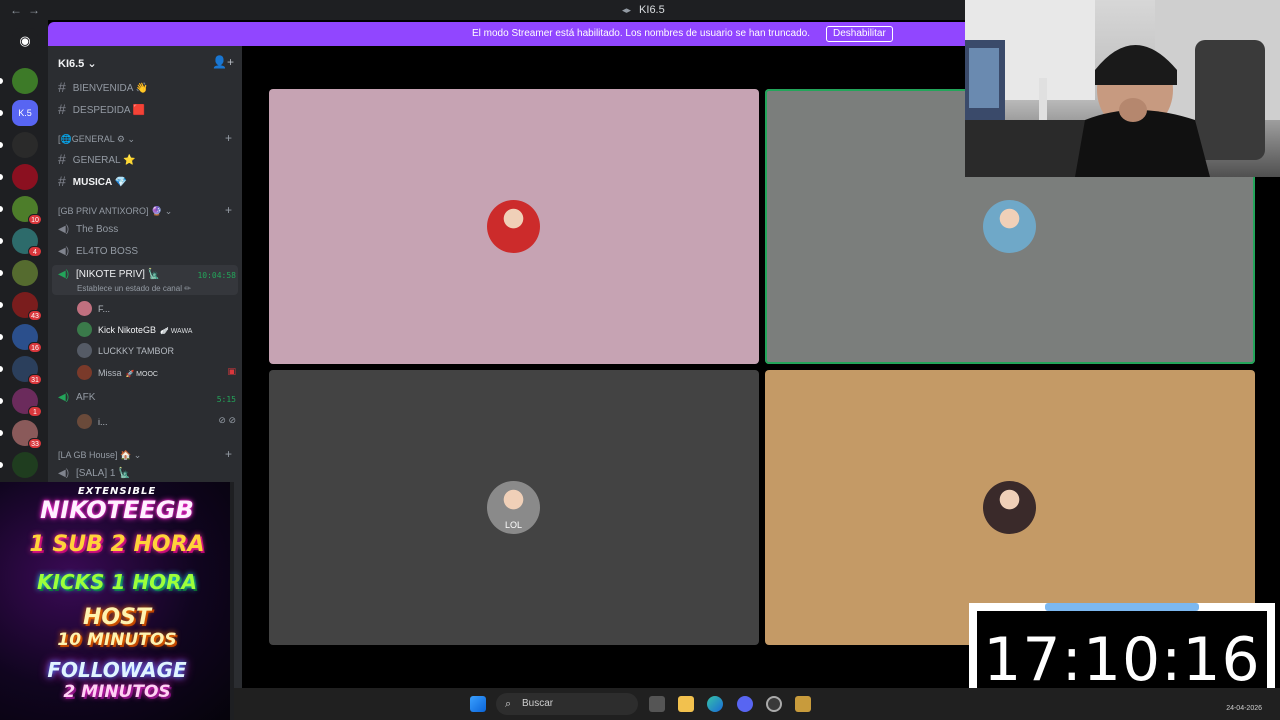  I want to click on muted-deafened-icon: ⊘ ⊘, so click(227, 420).